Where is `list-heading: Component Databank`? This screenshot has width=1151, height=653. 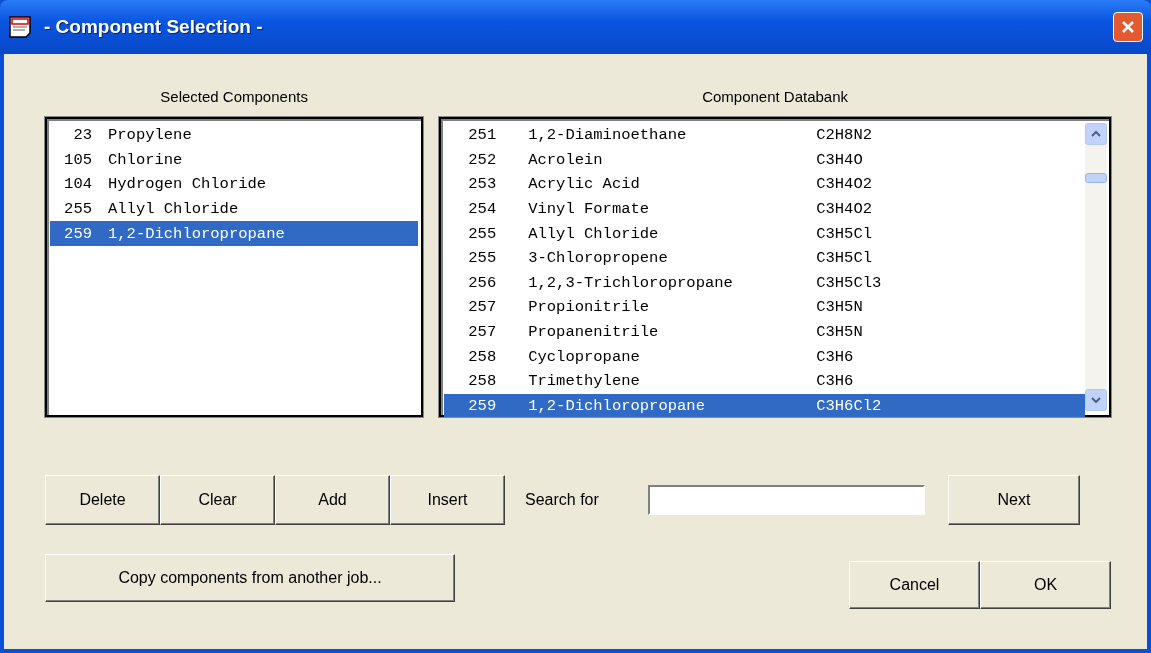
list-heading: Component Databank is located at coordinates (775, 96).